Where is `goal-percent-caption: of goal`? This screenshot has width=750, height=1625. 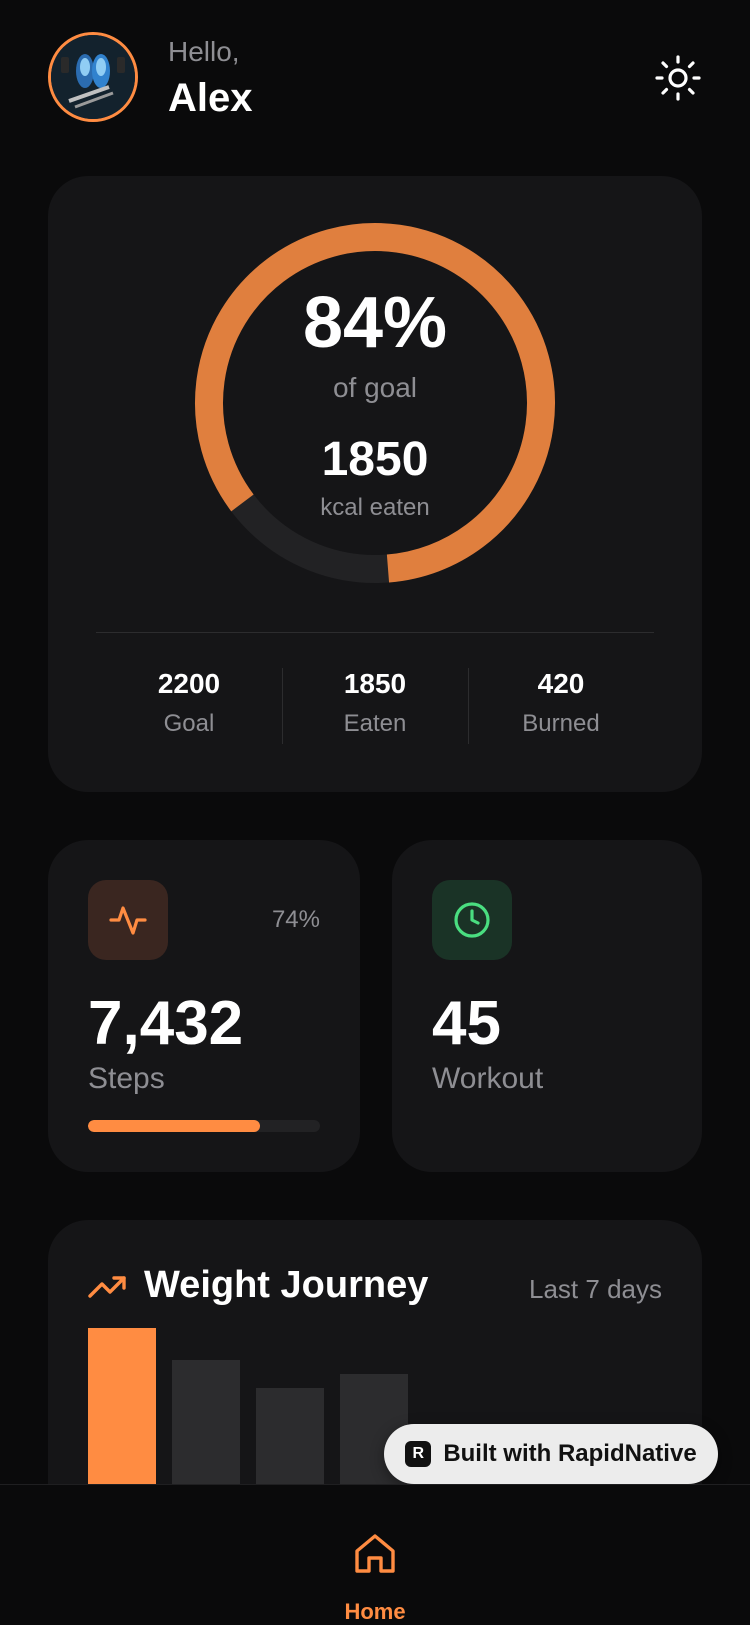
goal-percent-caption: of goal is located at coordinates (375, 387).